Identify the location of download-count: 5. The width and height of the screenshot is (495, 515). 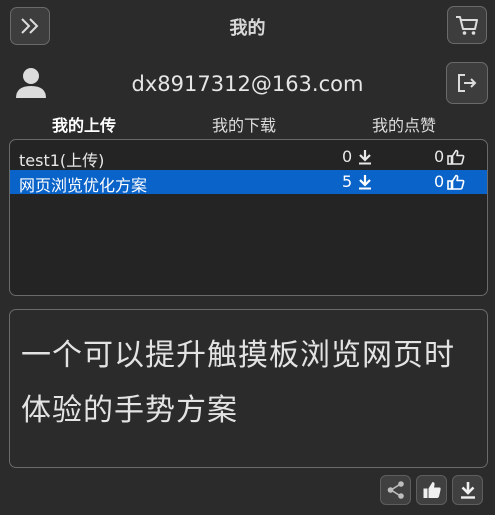
(347, 181).